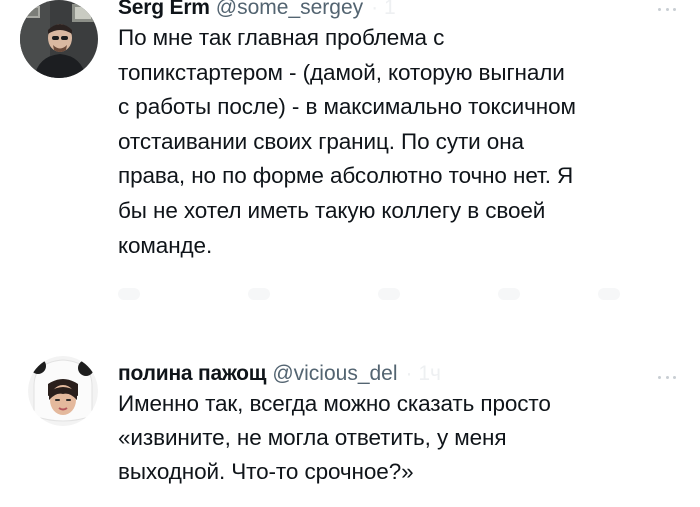 This screenshot has height=507, width=700. Describe the element at coordinates (312, 437) in the screenshot. I see `tweet-text-line: «извините, не могла ответить, у меня` at that location.